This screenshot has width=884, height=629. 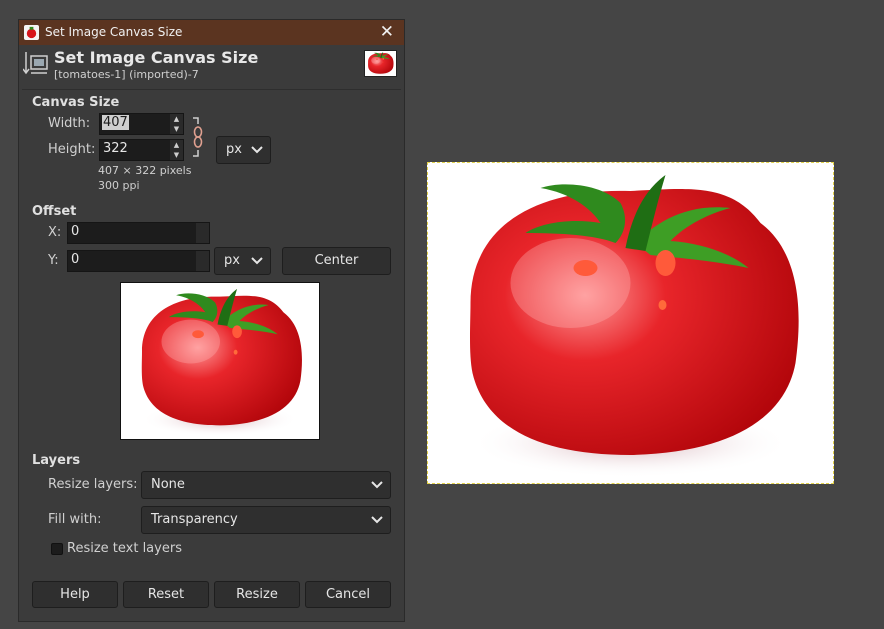 What do you see at coordinates (145, 170) in the screenshot?
I see `pixel-dimensions: 407 × 322 pixels` at bounding box center [145, 170].